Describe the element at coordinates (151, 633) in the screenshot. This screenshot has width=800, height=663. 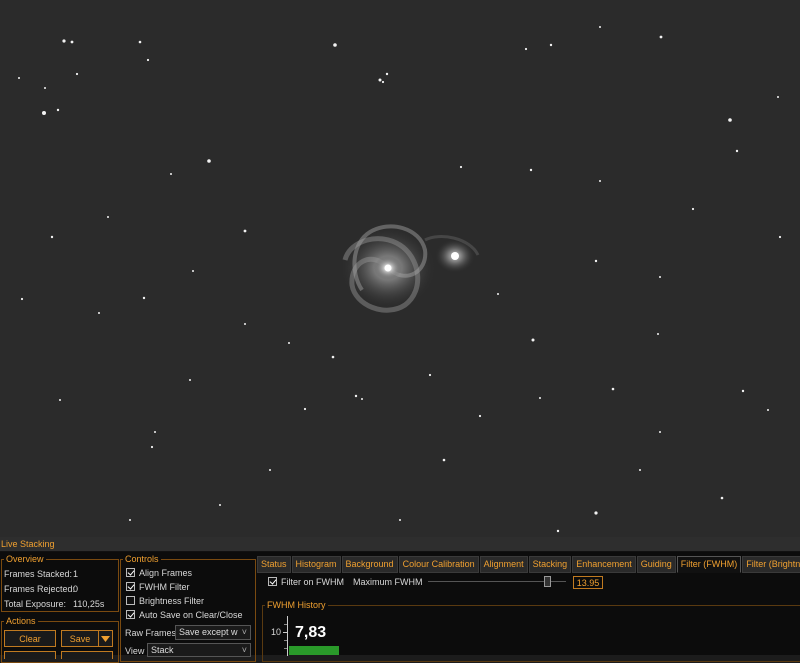
I see `raw-frames-label: Raw Frames` at that location.